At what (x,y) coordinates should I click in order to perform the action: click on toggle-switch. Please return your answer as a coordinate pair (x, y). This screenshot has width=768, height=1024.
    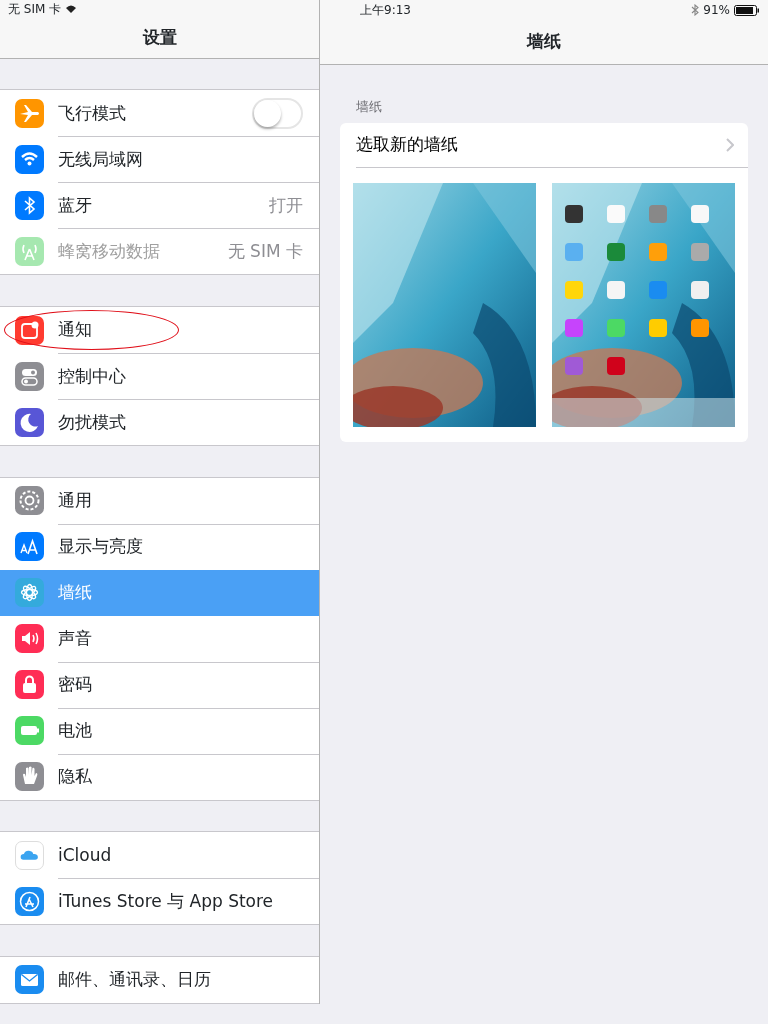
    Looking at the image, I should click on (277, 113).